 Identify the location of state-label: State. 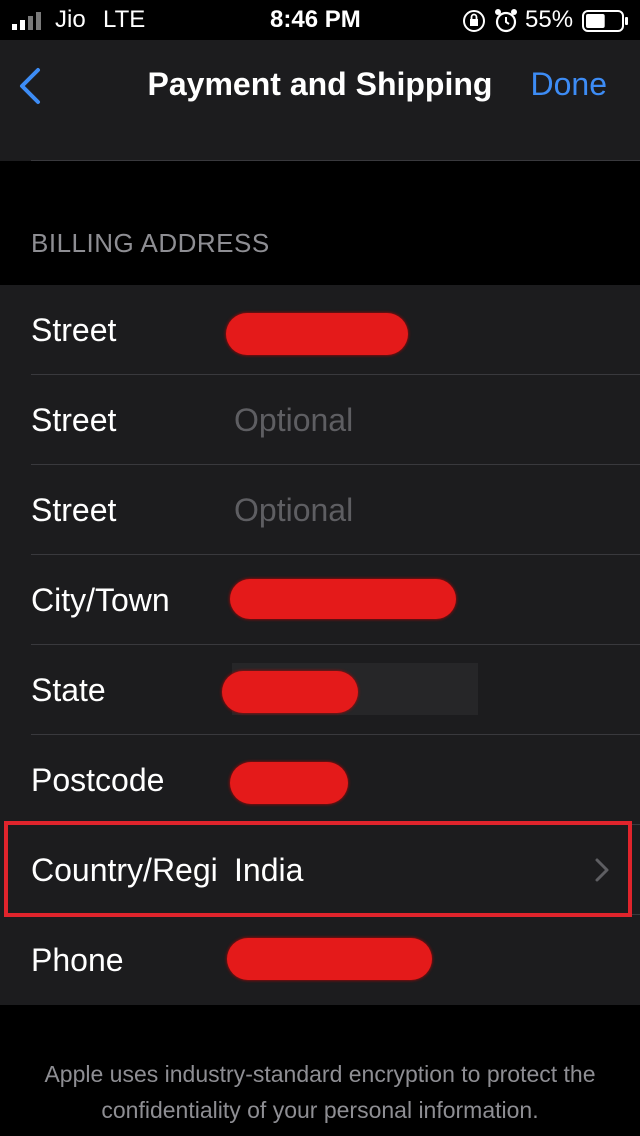
(68, 690).